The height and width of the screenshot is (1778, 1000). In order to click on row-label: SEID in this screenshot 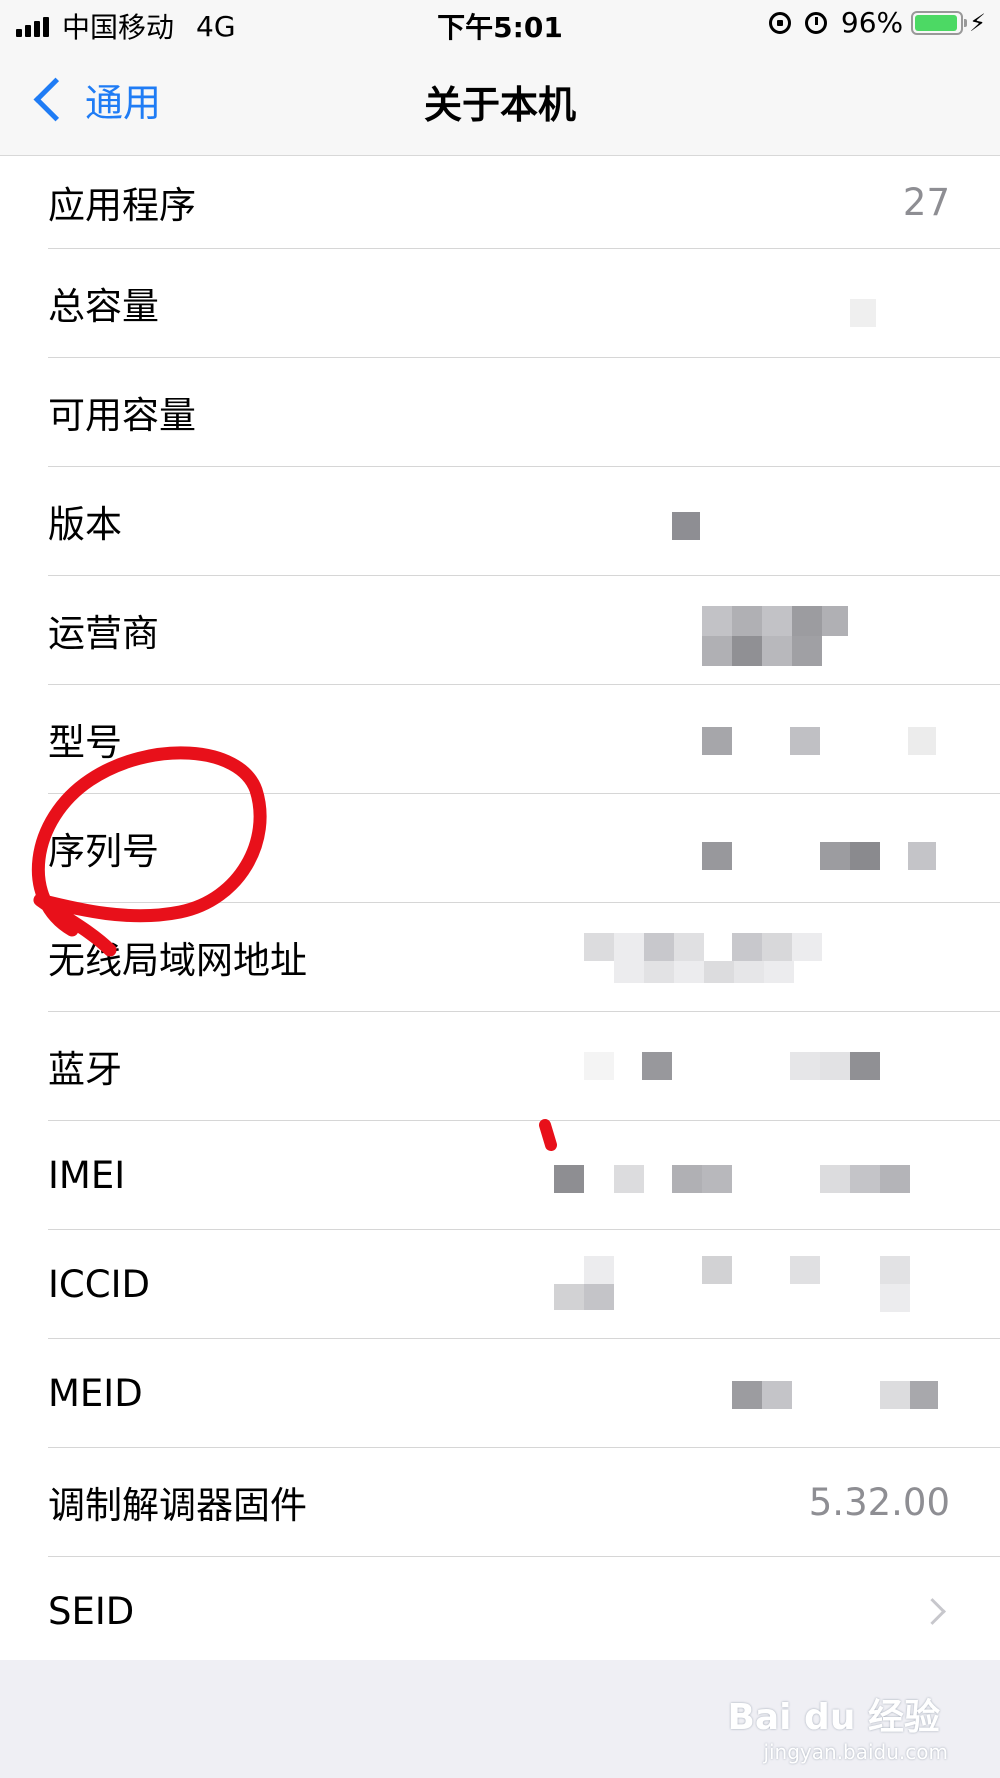, I will do `click(91, 1611)`.